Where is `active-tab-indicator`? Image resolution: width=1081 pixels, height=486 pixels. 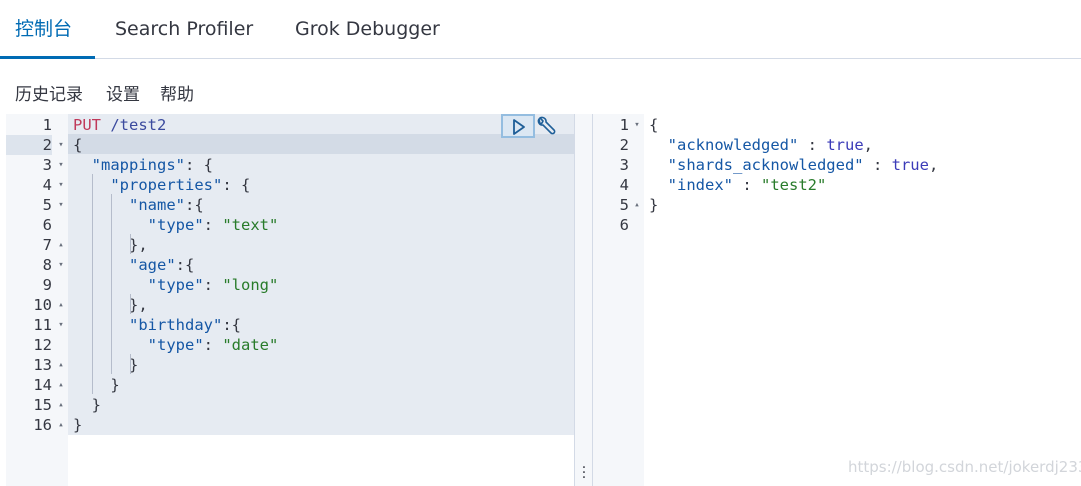
active-tab-indicator is located at coordinates (47, 57).